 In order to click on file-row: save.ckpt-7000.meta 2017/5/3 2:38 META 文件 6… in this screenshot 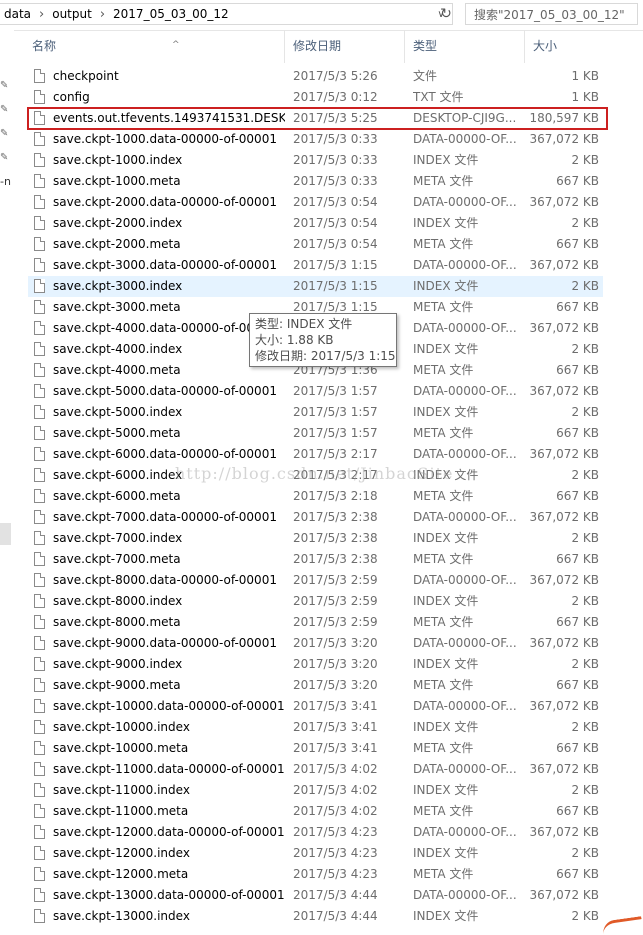, I will do `click(315, 559)`.